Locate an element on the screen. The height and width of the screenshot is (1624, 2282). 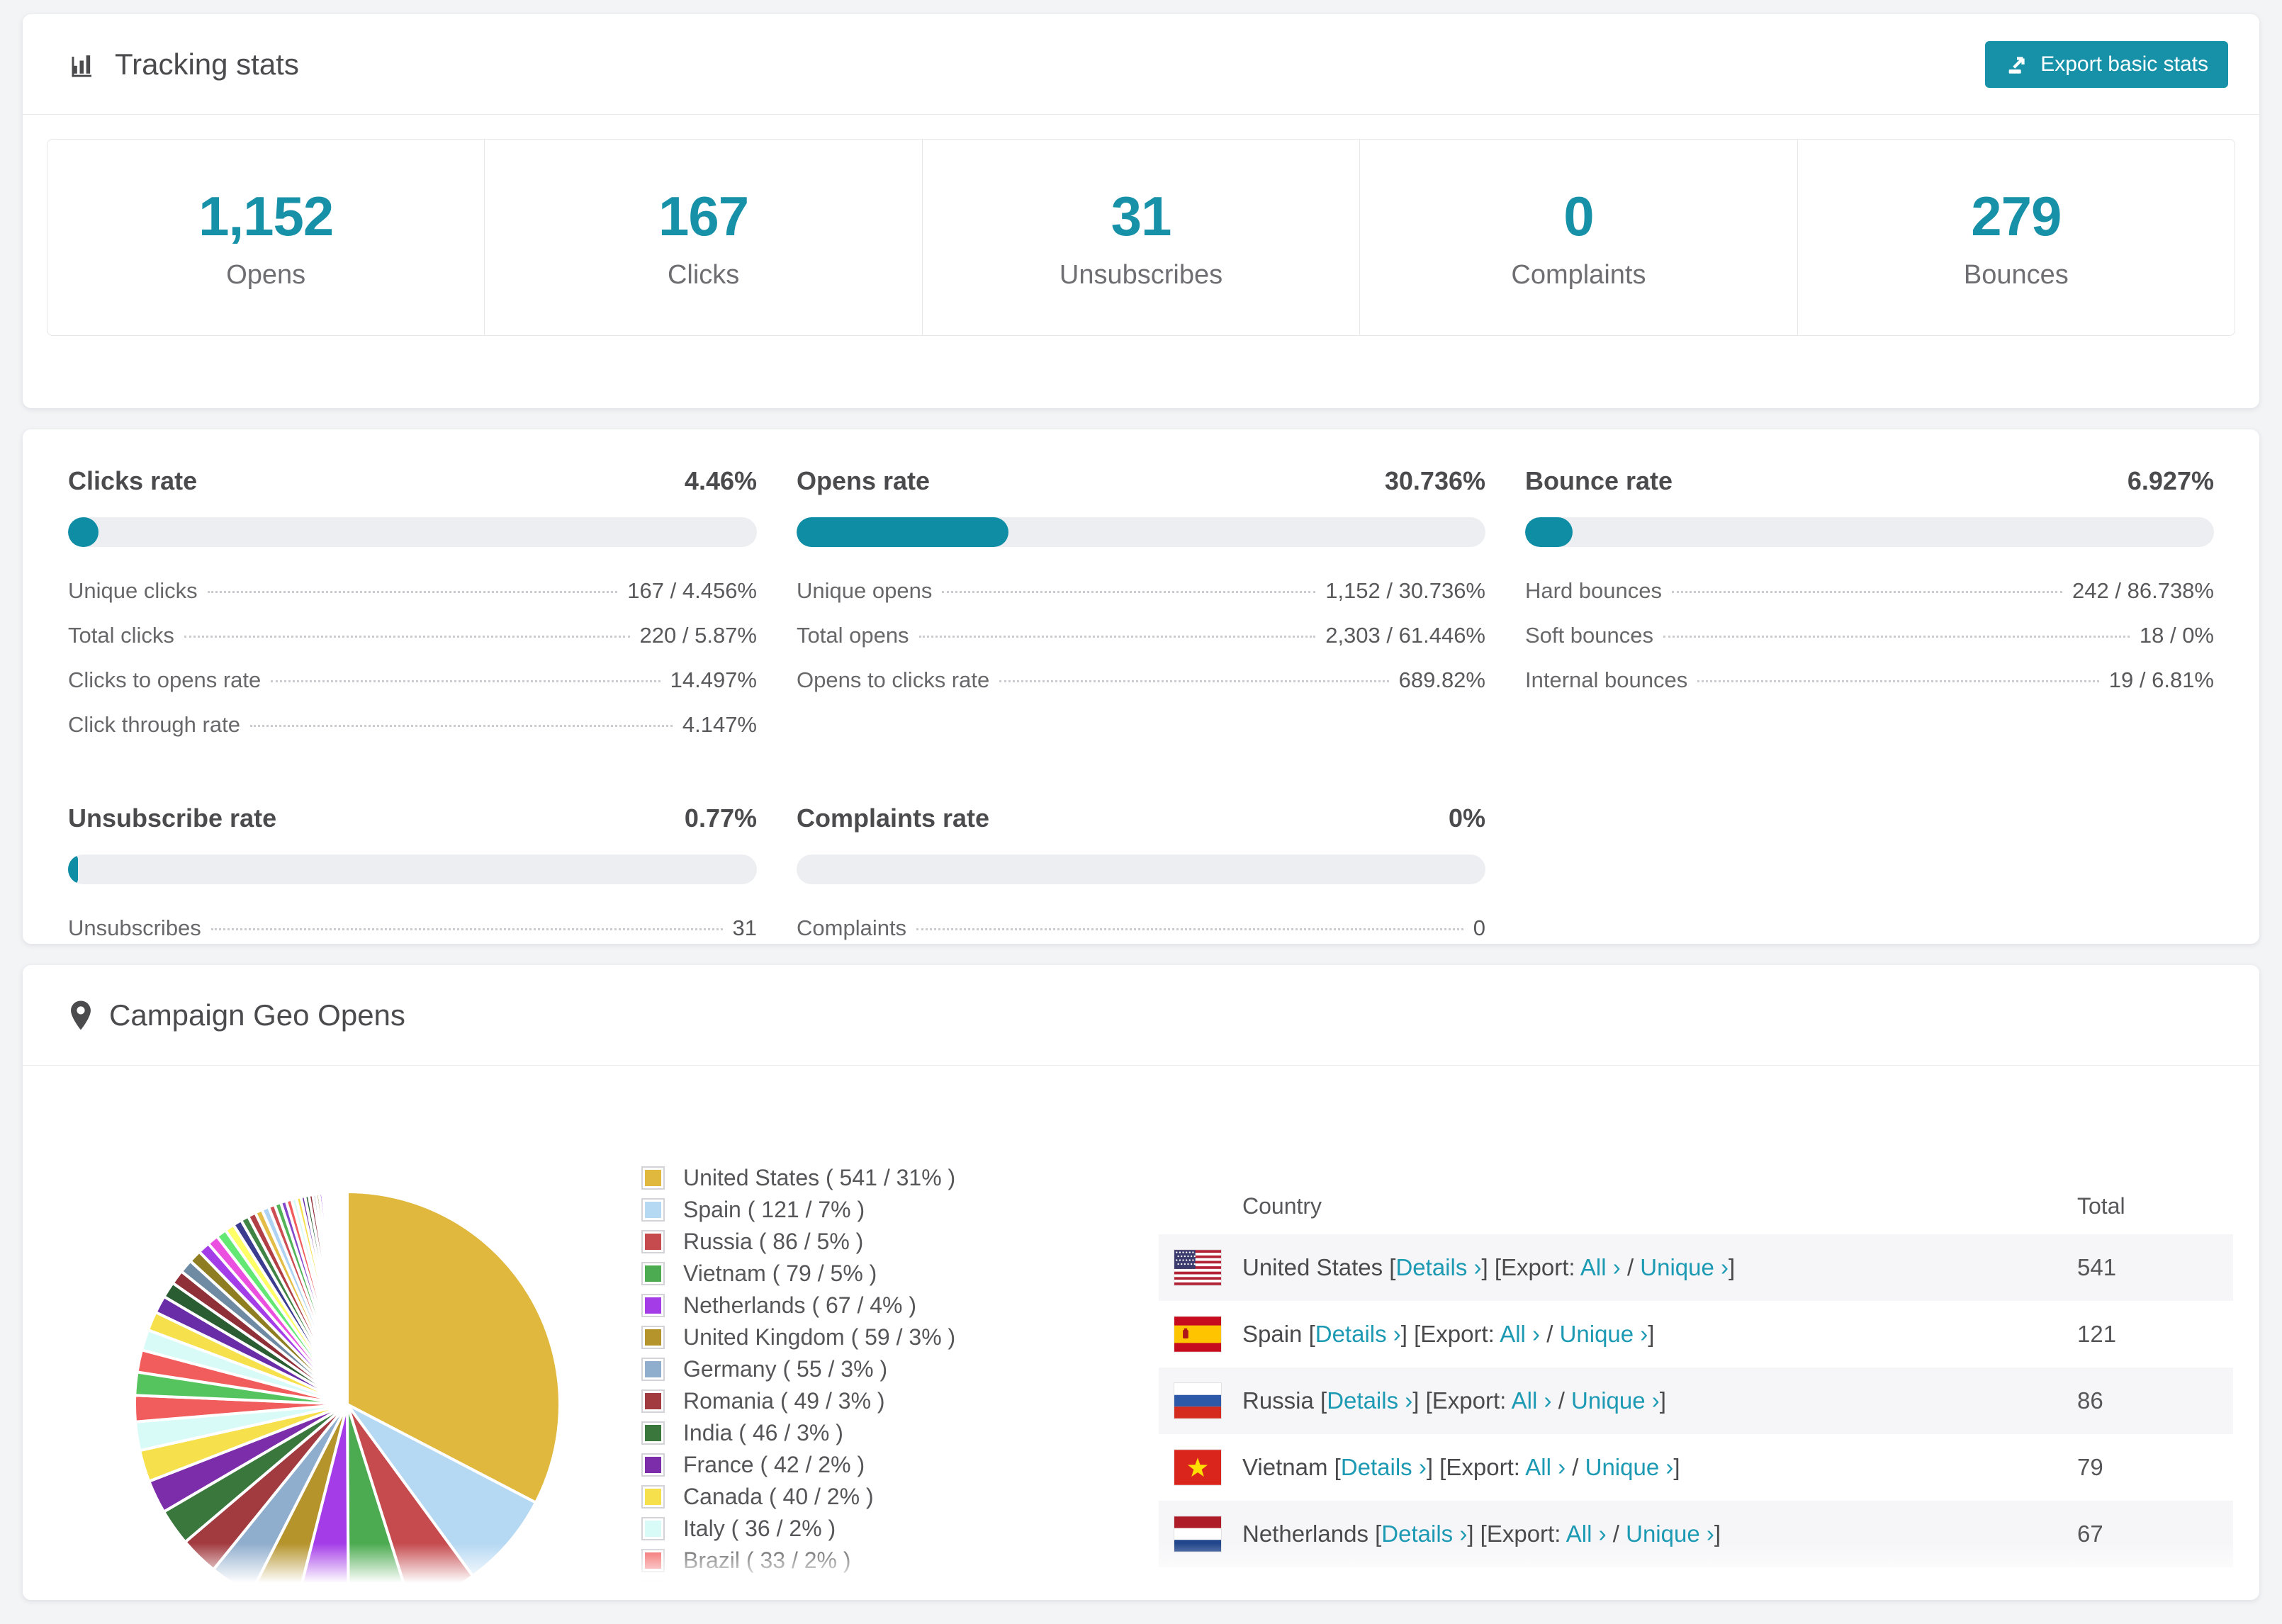
legend-label: Russia ( 86 / 5% ) is located at coordinates (773, 1242).